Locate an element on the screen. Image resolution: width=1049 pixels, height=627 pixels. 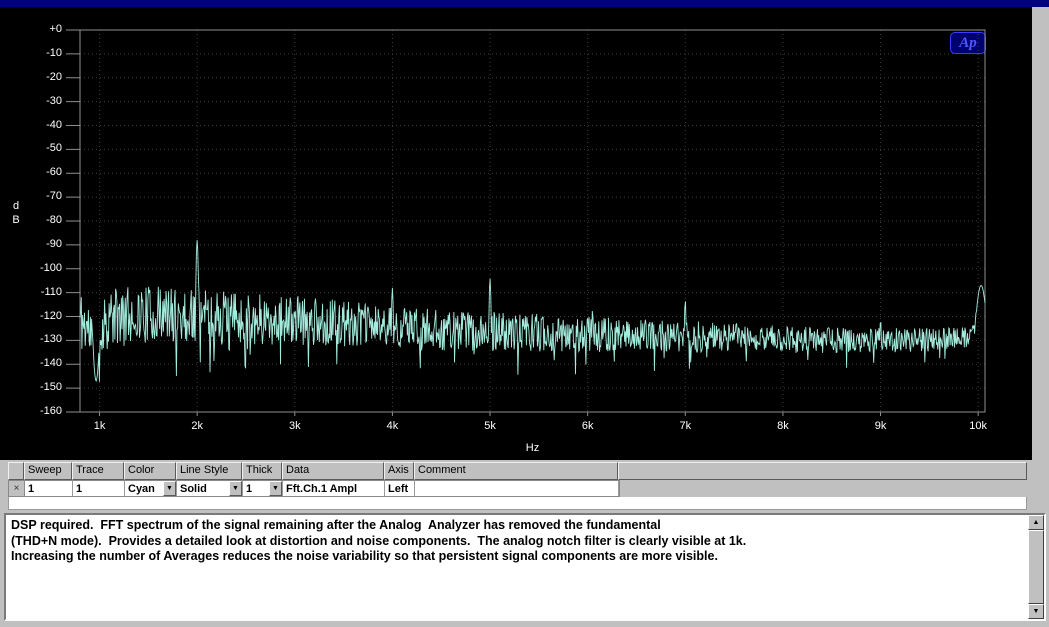
thick-value: 1 is located at coordinates (249, 489).